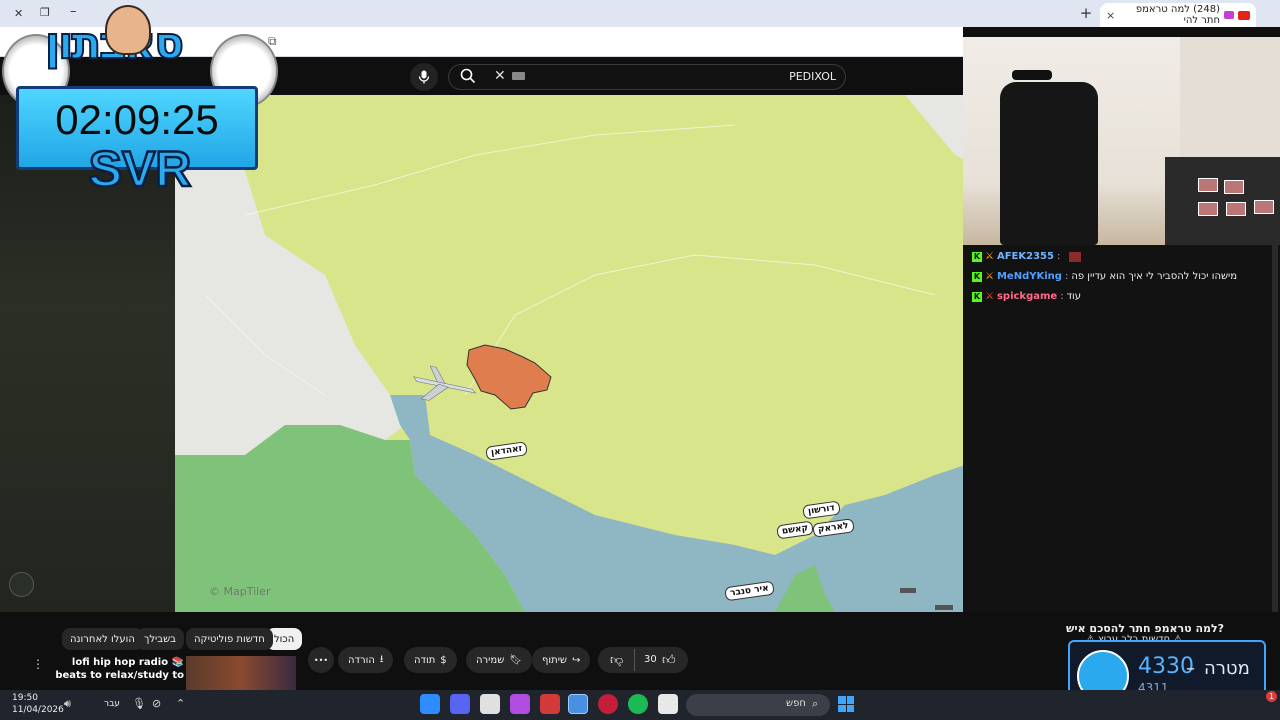 The width and height of the screenshot is (1280, 720). I want to click on tab-title: (248) למה טראמפ חתר להי, so click(1177, 15).